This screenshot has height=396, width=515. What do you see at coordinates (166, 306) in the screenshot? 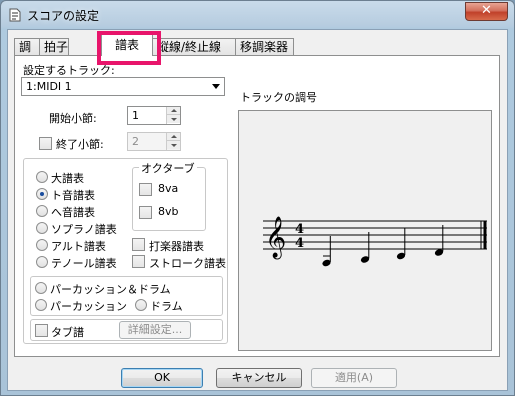
I see `drums-label: ドラム` at bounding box center [166, 306].